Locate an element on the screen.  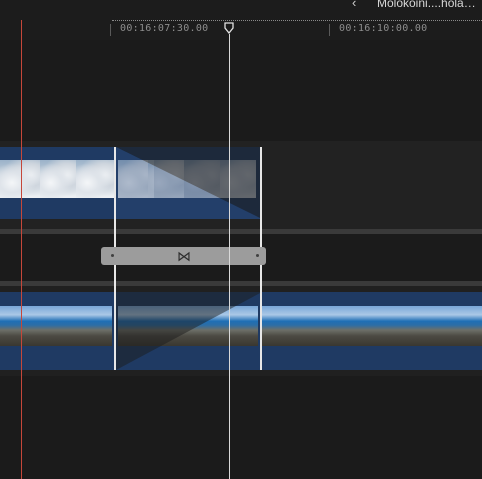
transition-left-grip is located at coordinates (112, 255).